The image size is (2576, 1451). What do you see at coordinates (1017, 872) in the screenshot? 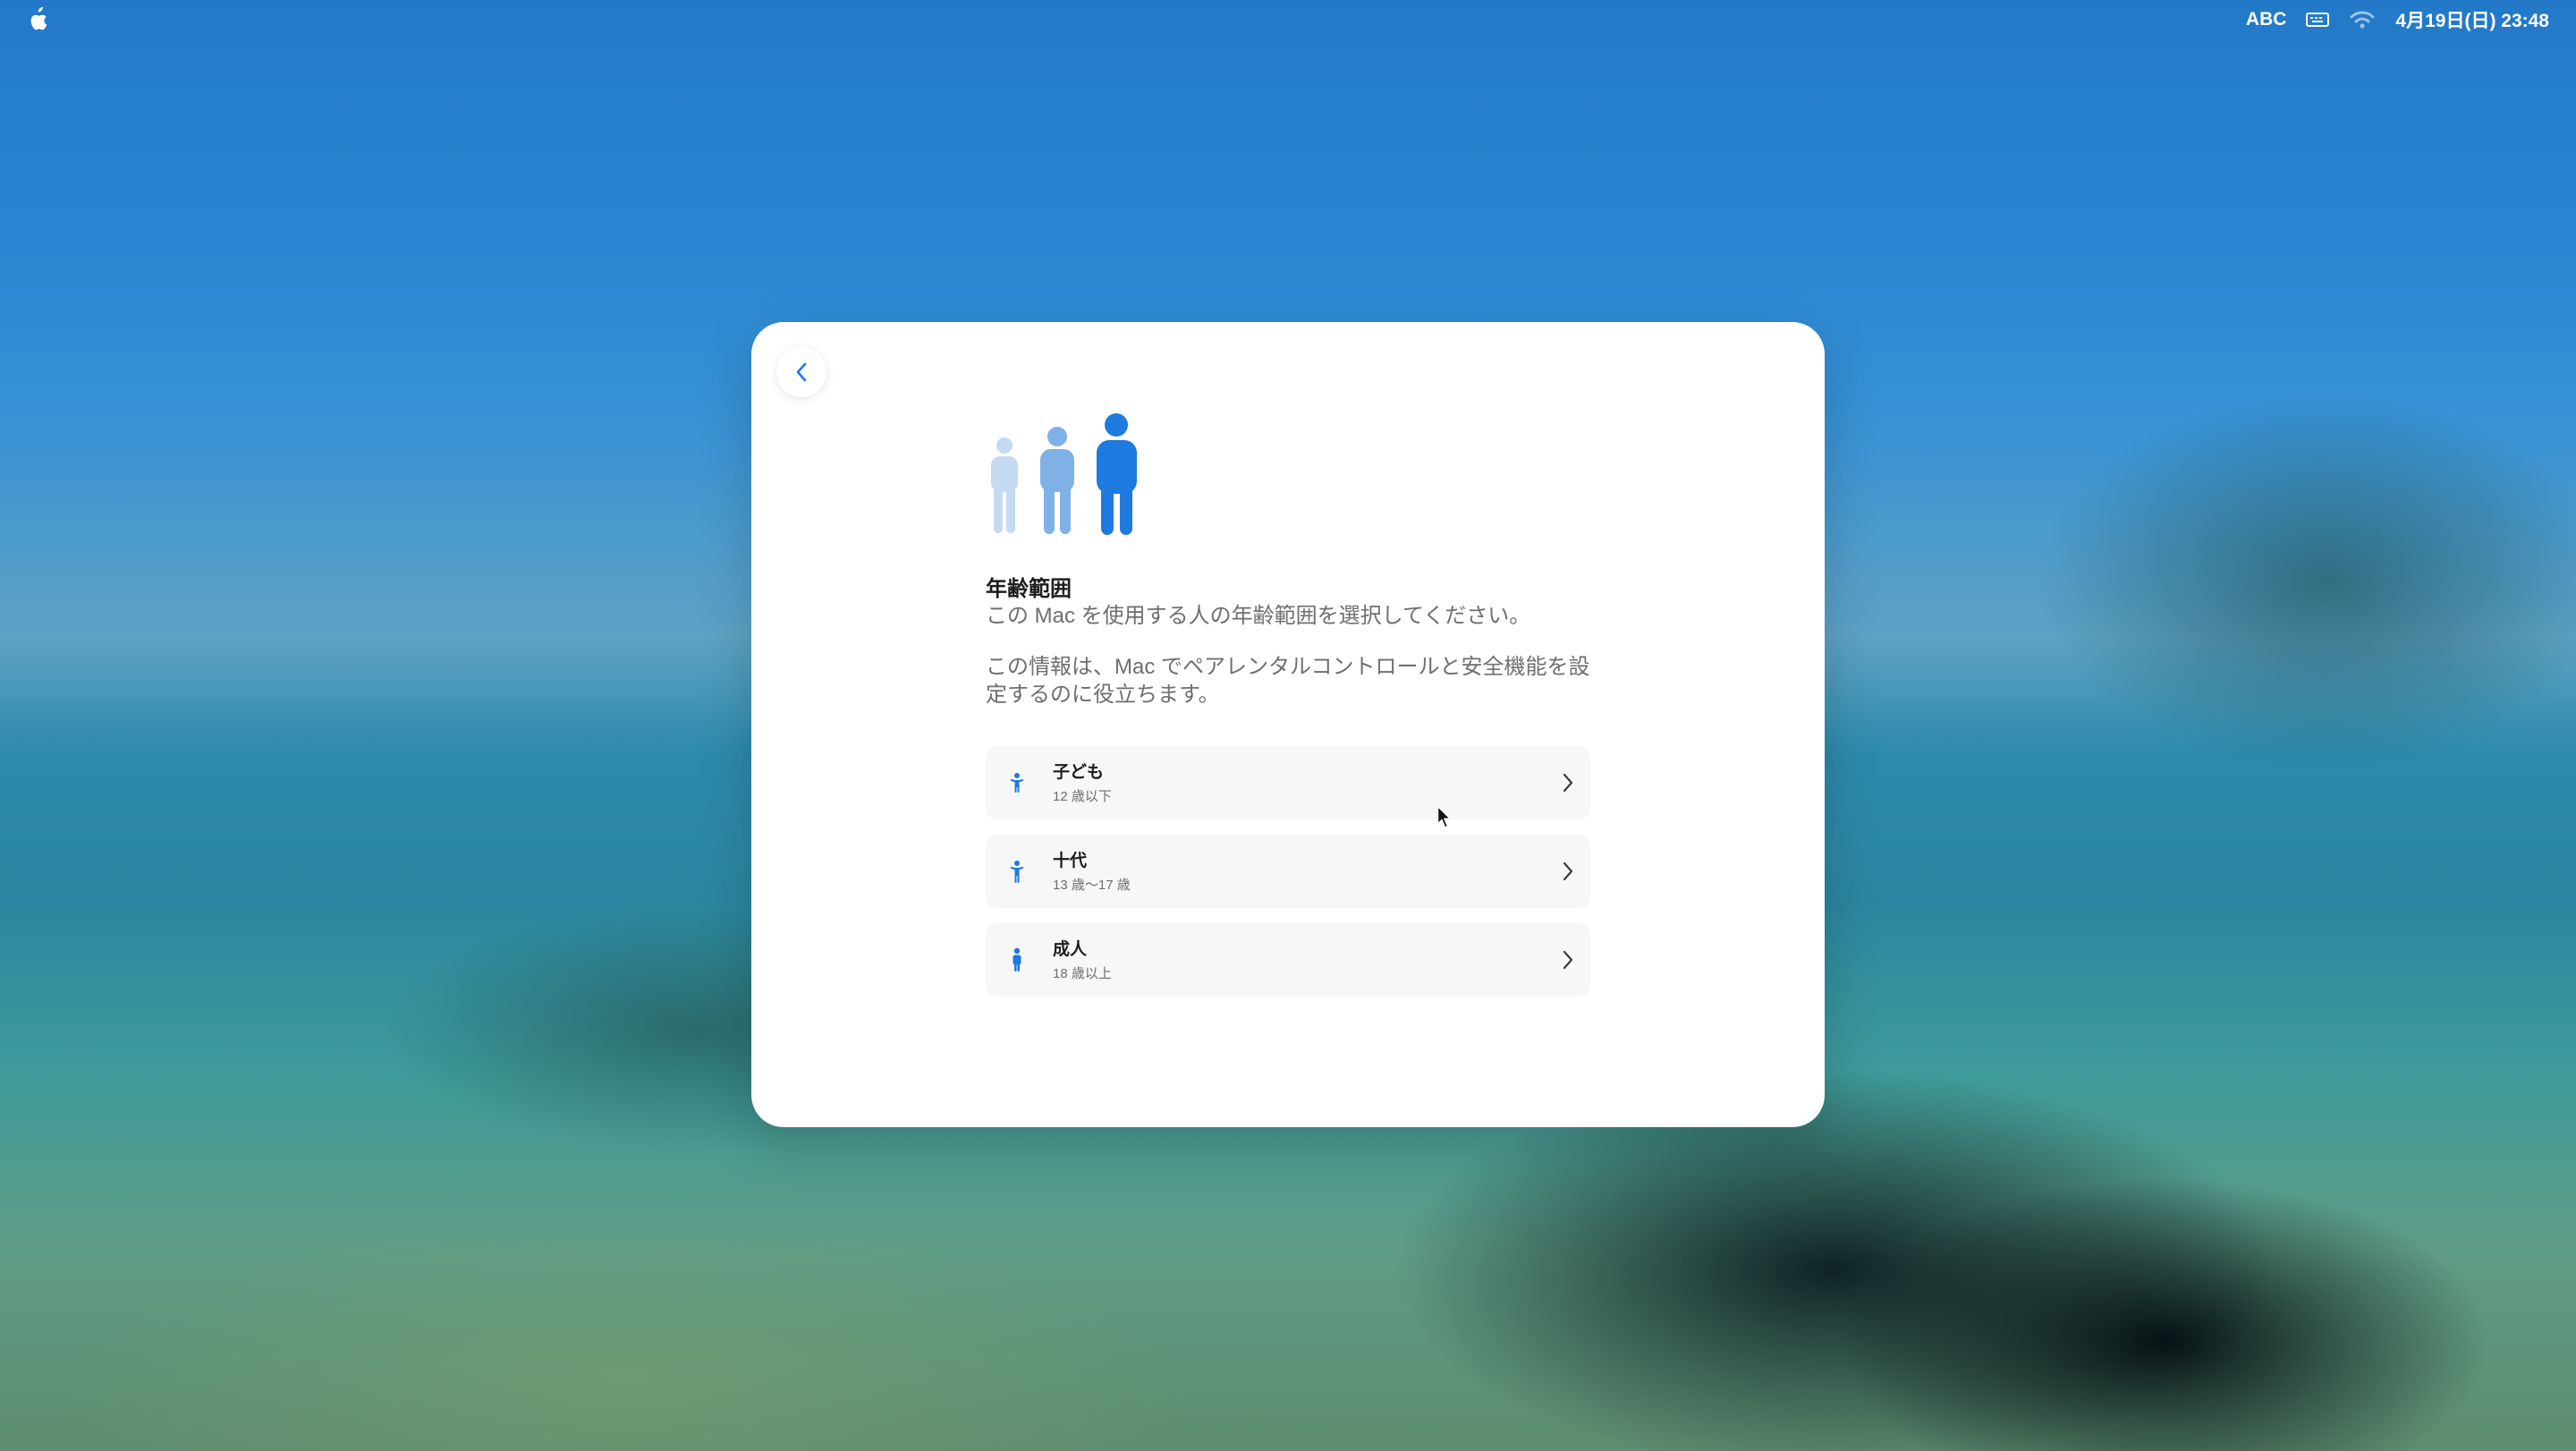
I see `teen-figure-icon` at bounding box center [1017, 872].